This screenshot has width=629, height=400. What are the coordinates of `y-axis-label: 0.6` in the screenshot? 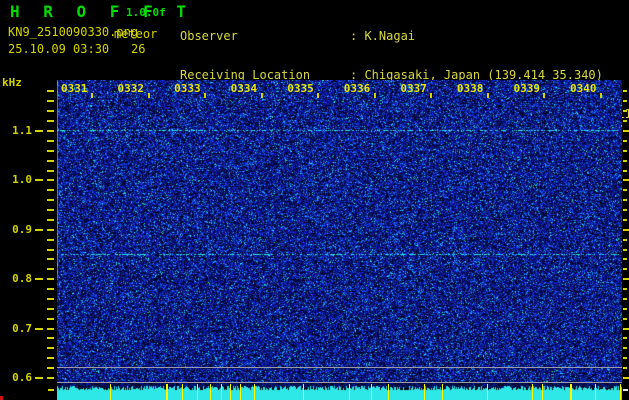 It's located at (22, 377).